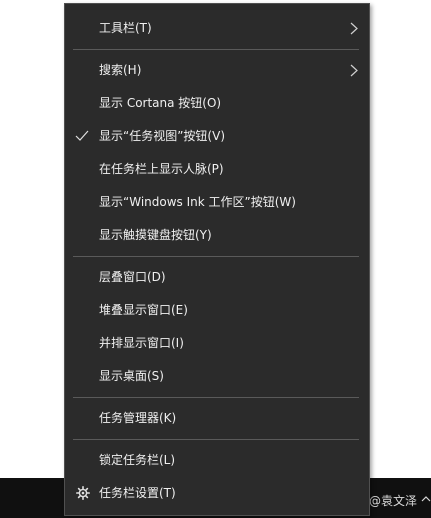 This screenshot has width=431, height=518. I want to click on menu-item-taskbar-settings: 任务栏设置(T), so click(217, 493).